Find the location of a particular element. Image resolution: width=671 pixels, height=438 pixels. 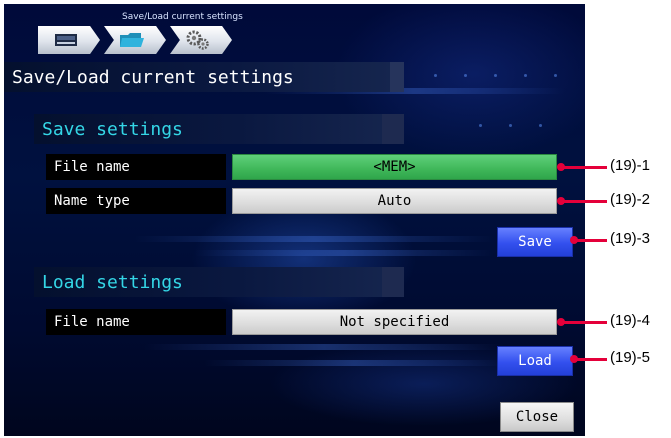

memory-card-icon is located at coordinates (66, 40).